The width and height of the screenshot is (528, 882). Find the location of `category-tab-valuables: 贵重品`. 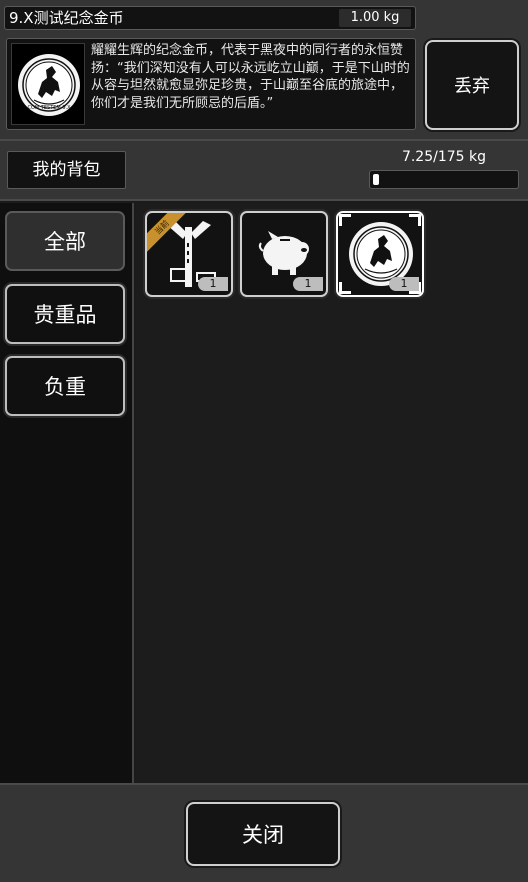

category-tab-valuables: 贵重品 is located at coordinates (65, 314).